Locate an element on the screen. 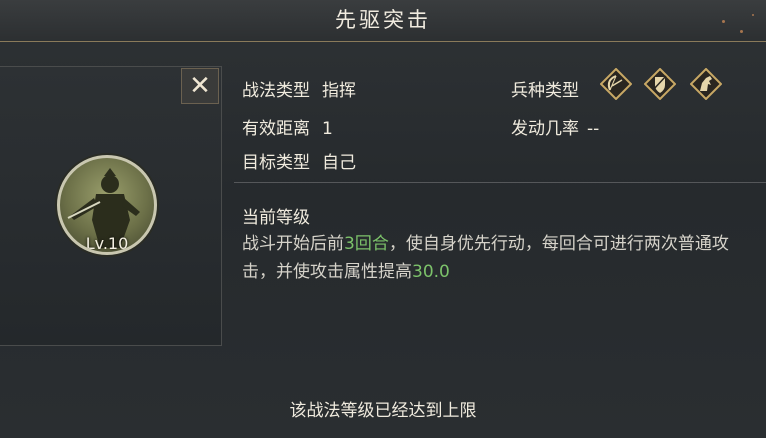 This screenshot has height=438, width=766. target-value: 自己 is located at coordinates (339, 163).